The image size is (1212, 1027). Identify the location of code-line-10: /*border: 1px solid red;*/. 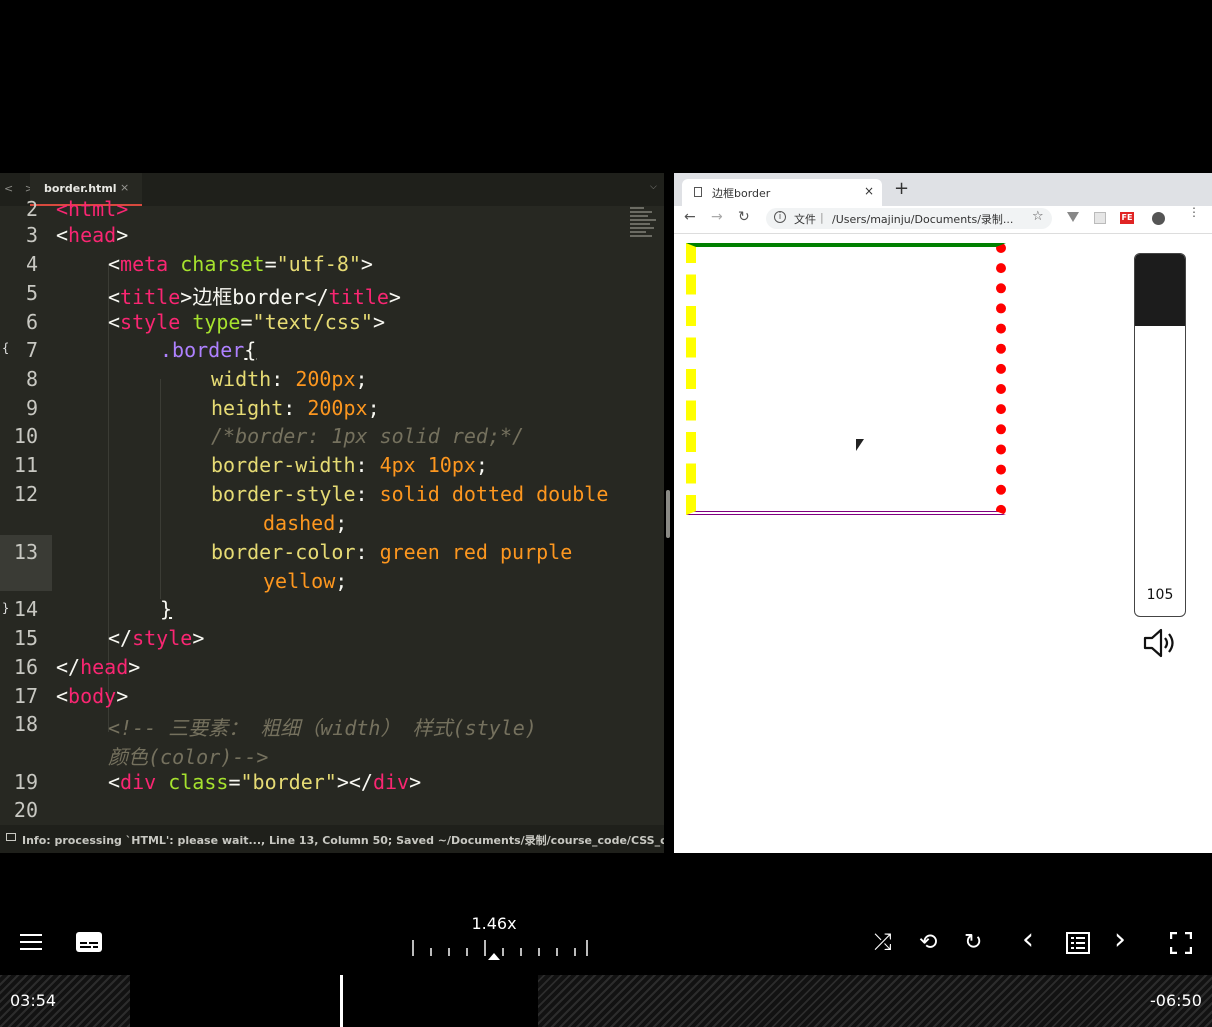
(368, 436).